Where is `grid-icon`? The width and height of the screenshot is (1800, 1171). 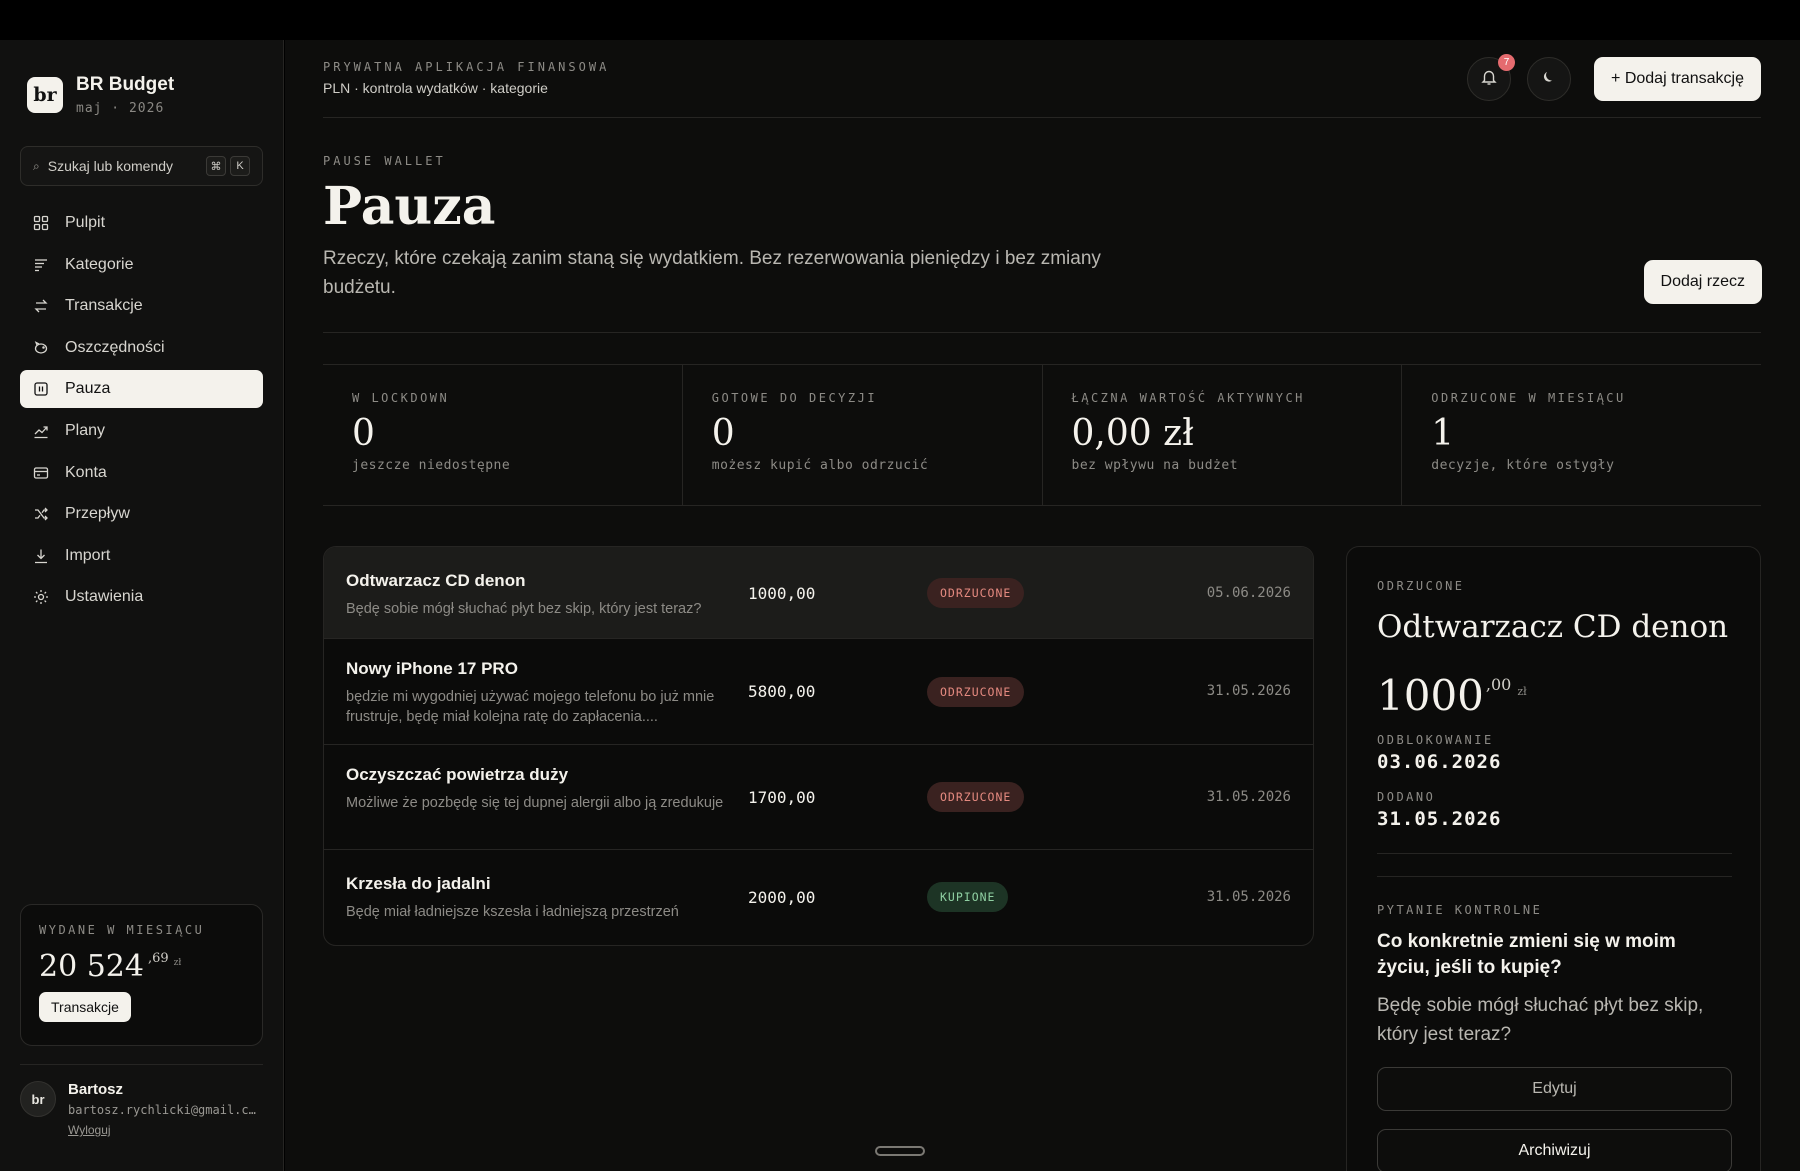 grid-icon is located at coordinates (41, 223).